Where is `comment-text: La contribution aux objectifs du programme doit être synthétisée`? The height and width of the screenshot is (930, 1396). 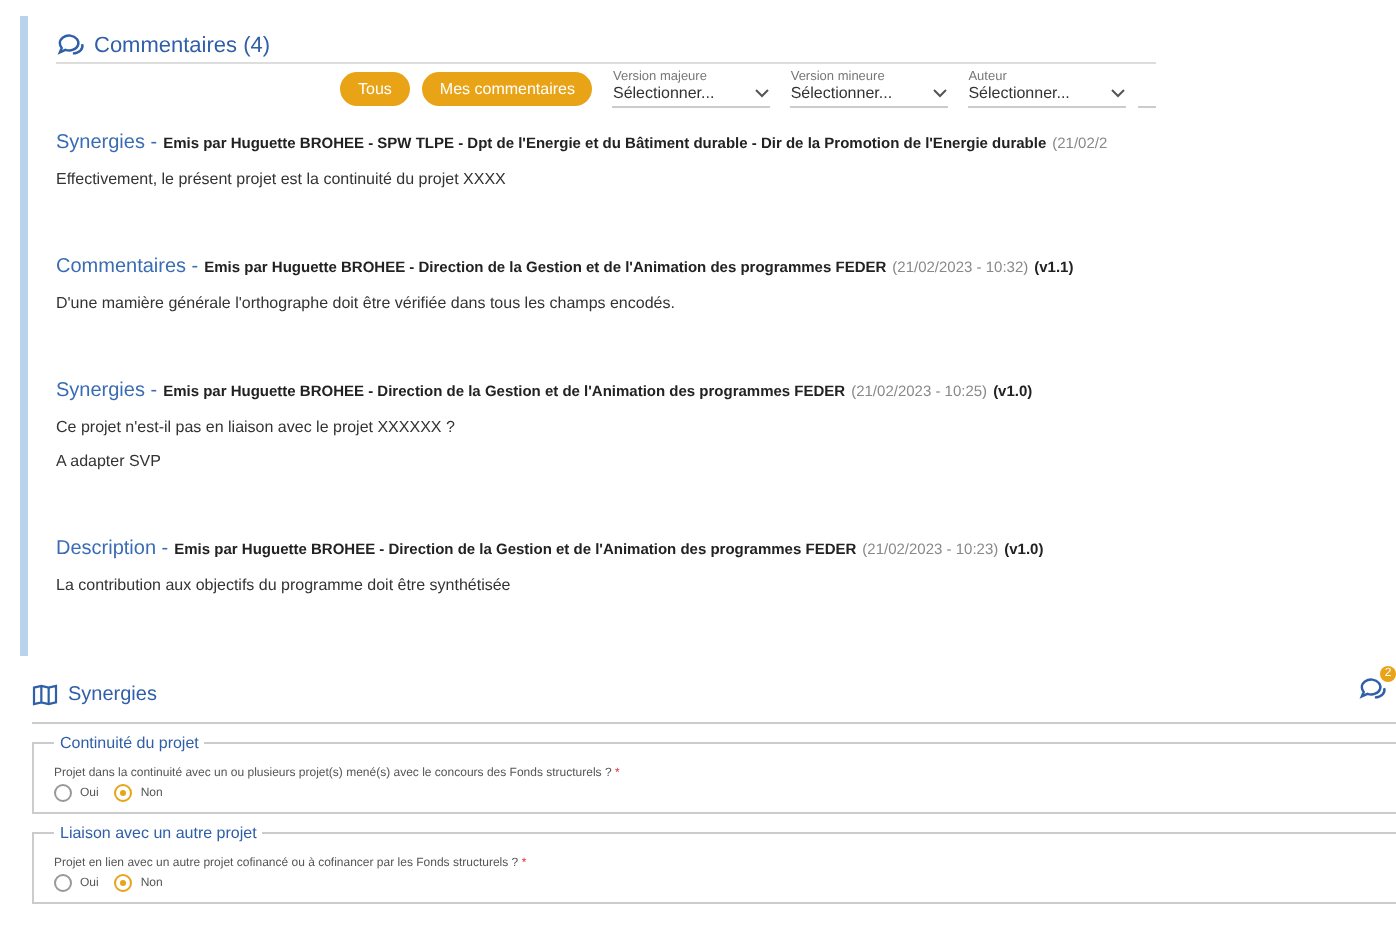 comment-text: La contribution aux objectifs du programme doit être synthétisée is located at coordinates (284, 585).